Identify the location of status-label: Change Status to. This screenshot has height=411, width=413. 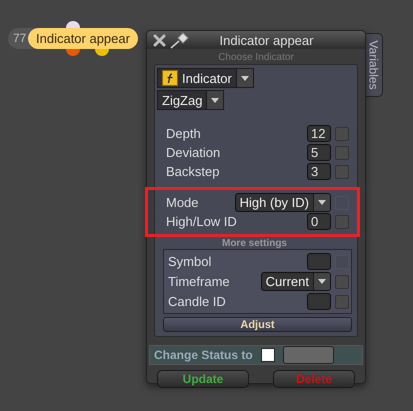
(203, 355).